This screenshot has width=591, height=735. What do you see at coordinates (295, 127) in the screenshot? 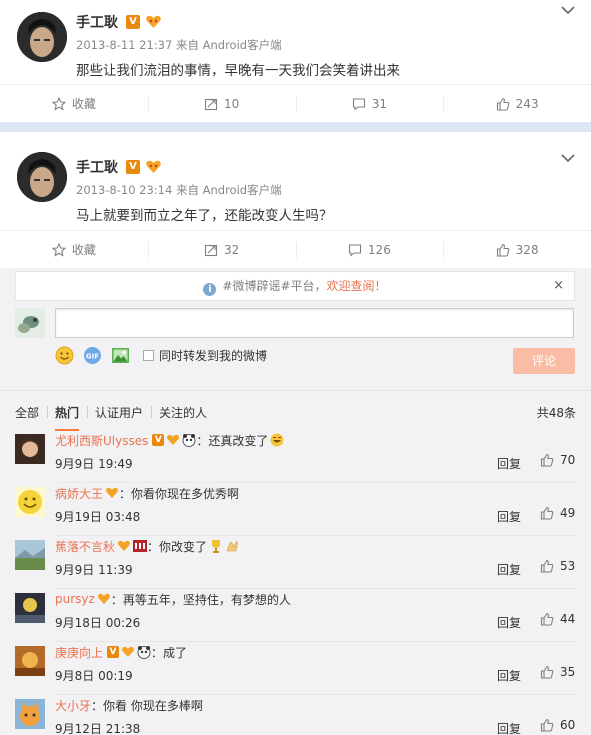
I see `feed-separator` at bounding box center [295, 127].